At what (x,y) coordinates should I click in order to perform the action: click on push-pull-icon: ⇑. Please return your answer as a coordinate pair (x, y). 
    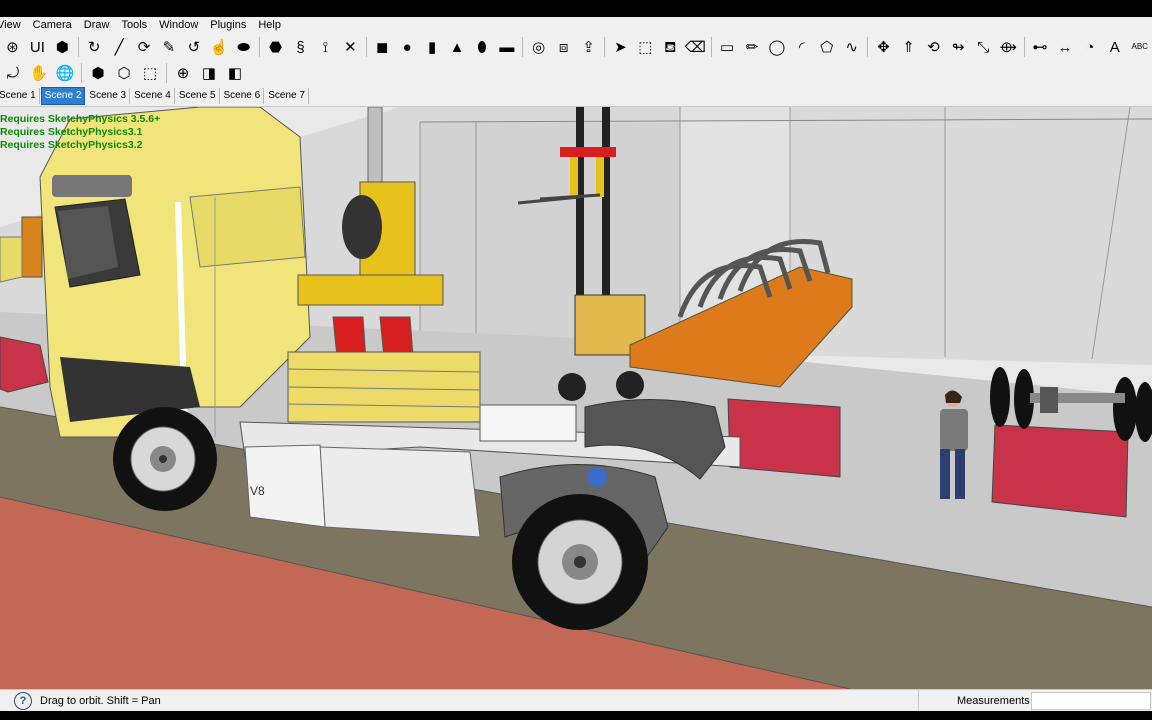
    Looking at the image, I should click on (908, 47).